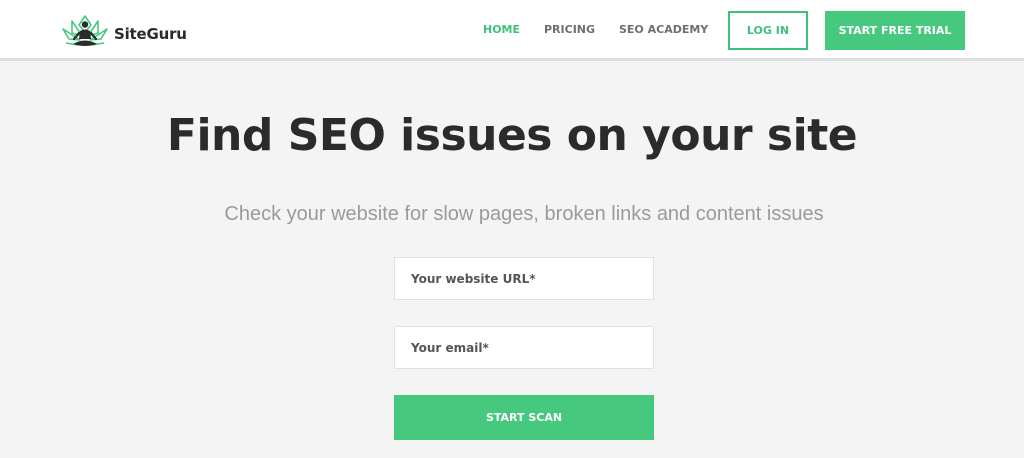  What do you see at coordinates (895, 30) in the screenshot?
I see `start-free-trial-button: START FREE TRIAL` at bounding box center [895, 30].